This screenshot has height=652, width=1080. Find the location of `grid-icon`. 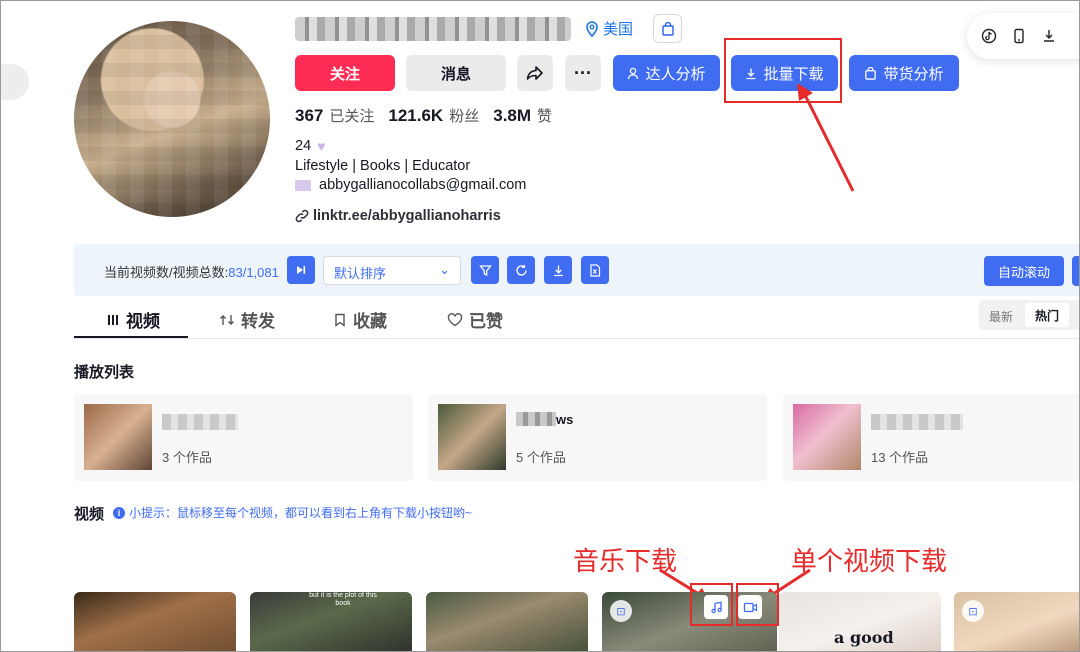

grid-icon is located at coordinates (113, 319).